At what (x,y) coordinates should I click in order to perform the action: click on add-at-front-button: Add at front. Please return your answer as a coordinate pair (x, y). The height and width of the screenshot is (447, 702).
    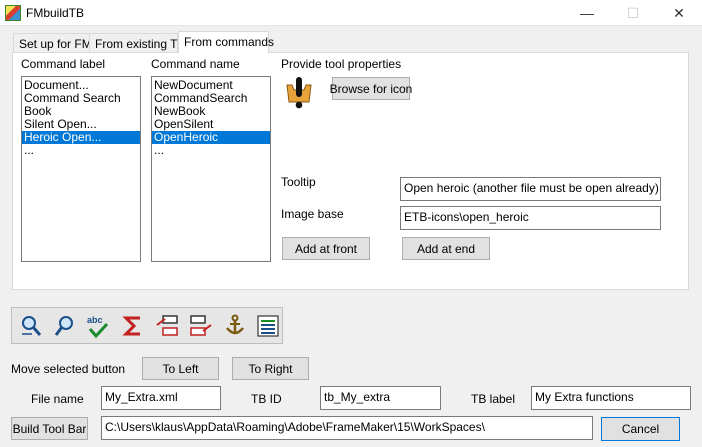
    Looking at the image, I should click on (326, 248).